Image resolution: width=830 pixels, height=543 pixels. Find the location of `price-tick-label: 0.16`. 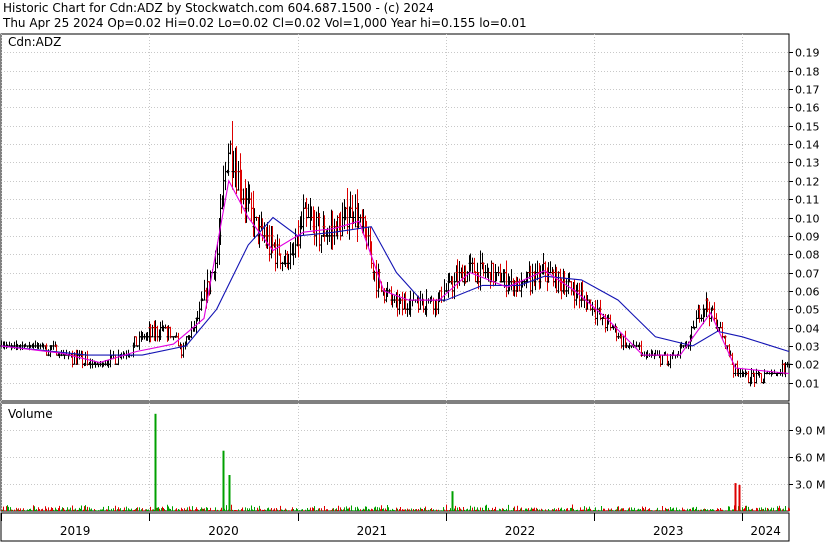

price-tick-label: 0.16 is located at coordinates (807, 108).